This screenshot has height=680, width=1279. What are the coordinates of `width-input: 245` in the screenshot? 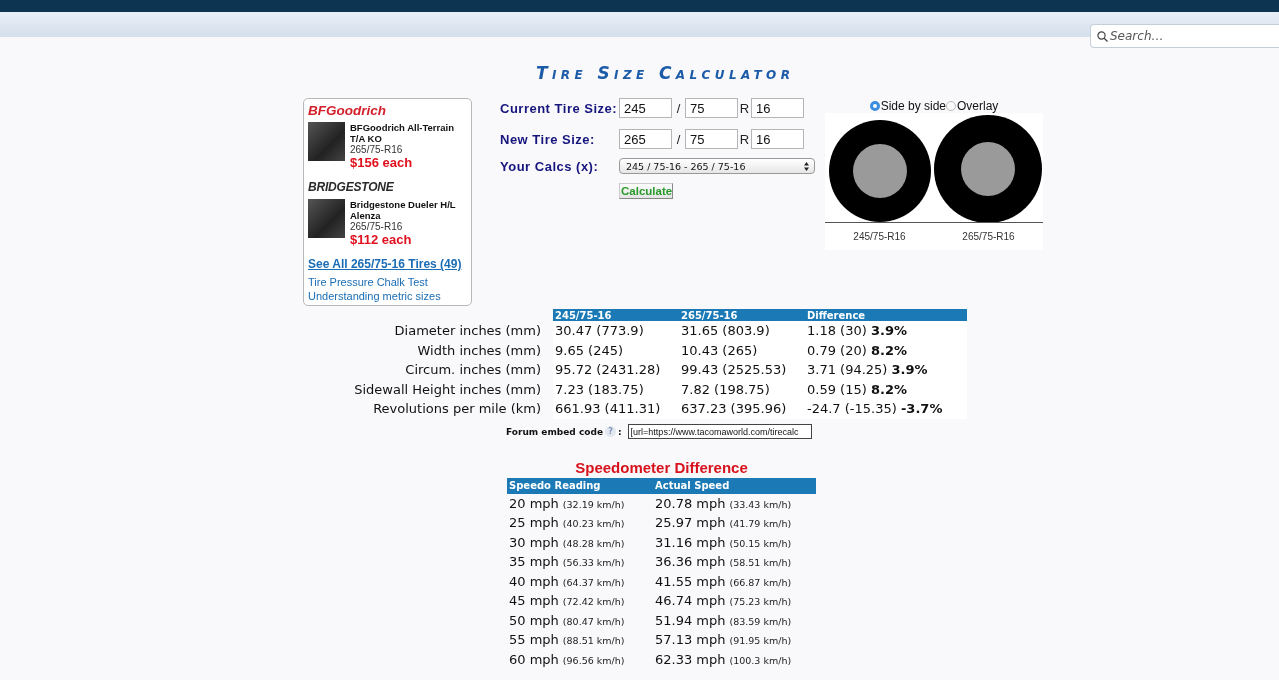 It's located at (645, 108).